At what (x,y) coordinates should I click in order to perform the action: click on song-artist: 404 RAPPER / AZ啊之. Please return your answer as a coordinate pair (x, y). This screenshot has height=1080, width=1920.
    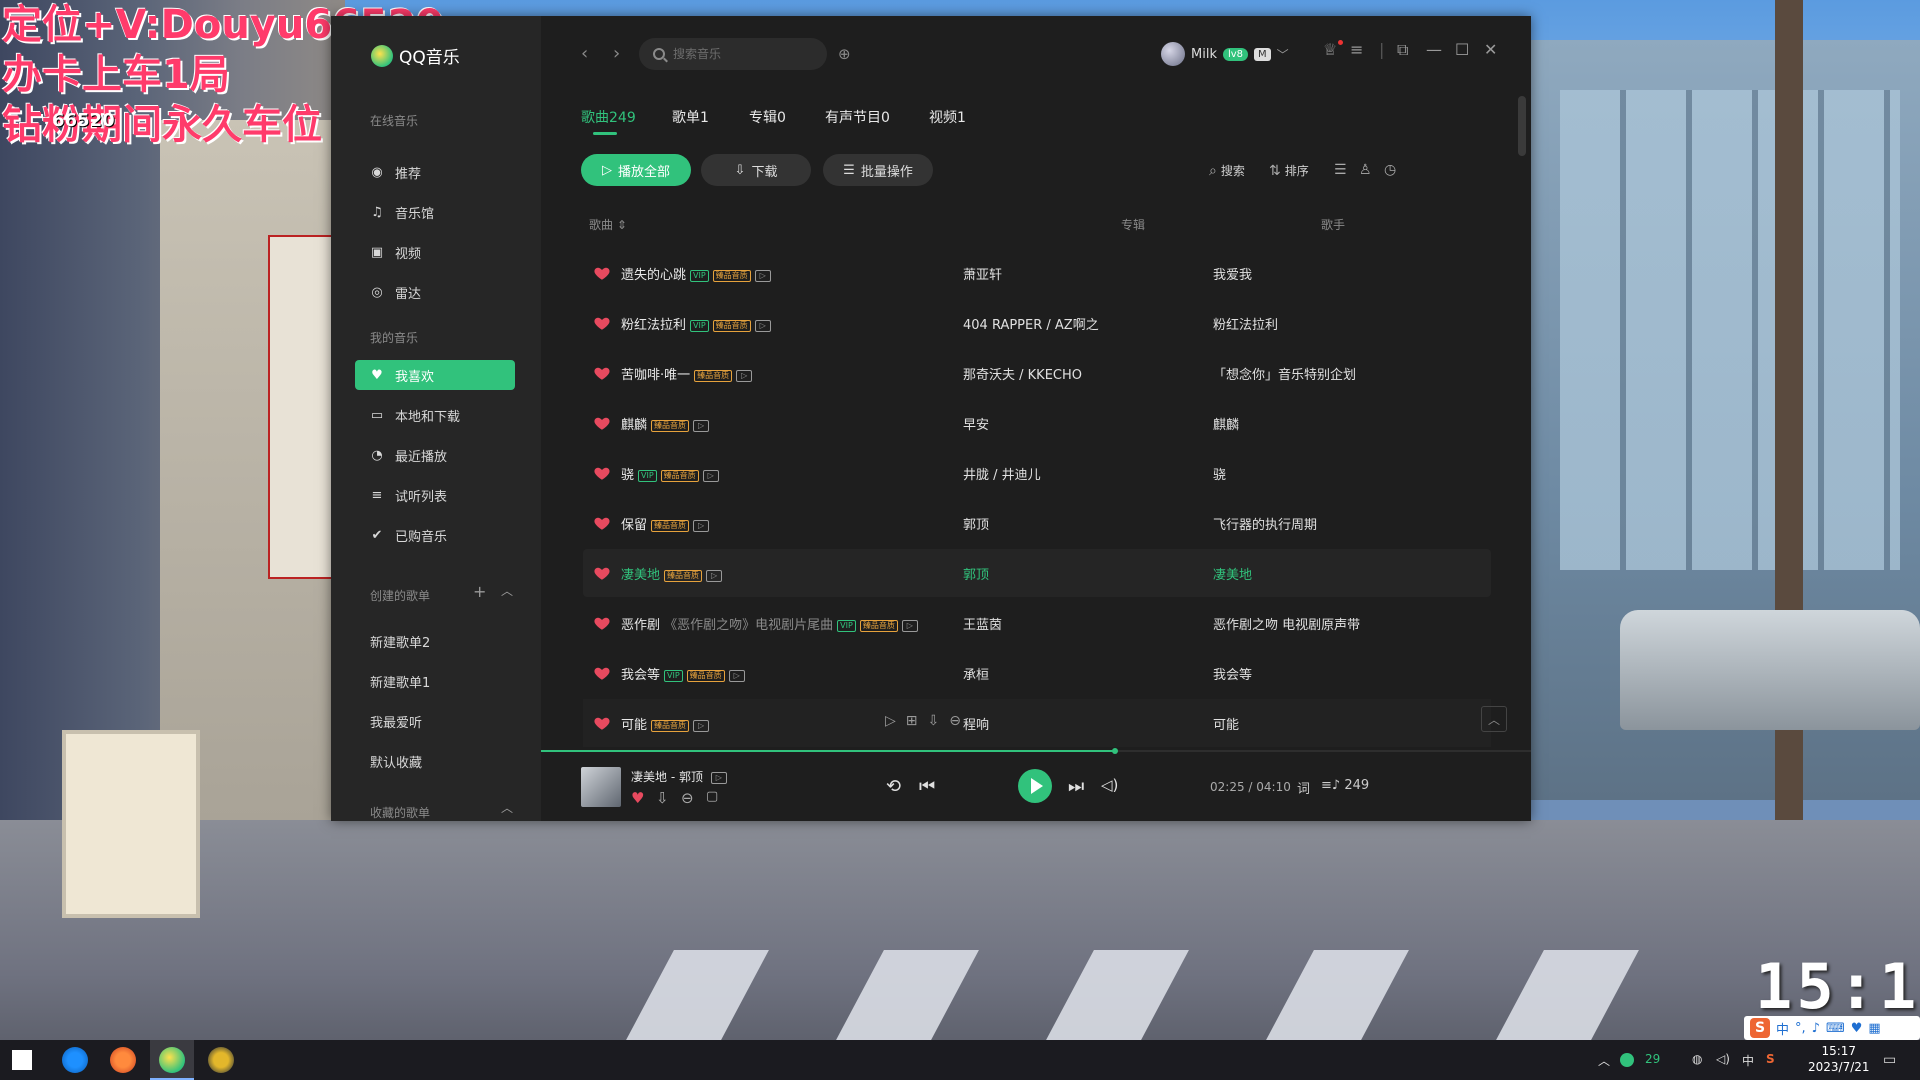
    Looking at the image, I should click on (1031, 323).